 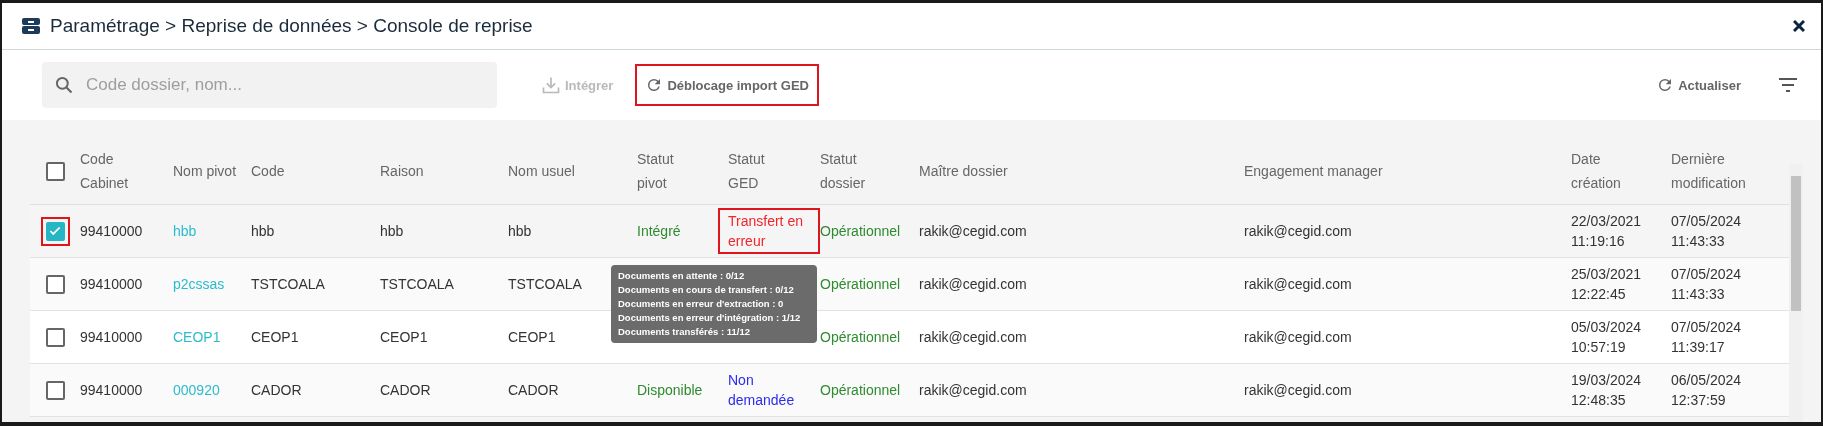 I want to click on status-text: Intégré, so click(x=659, y=231).